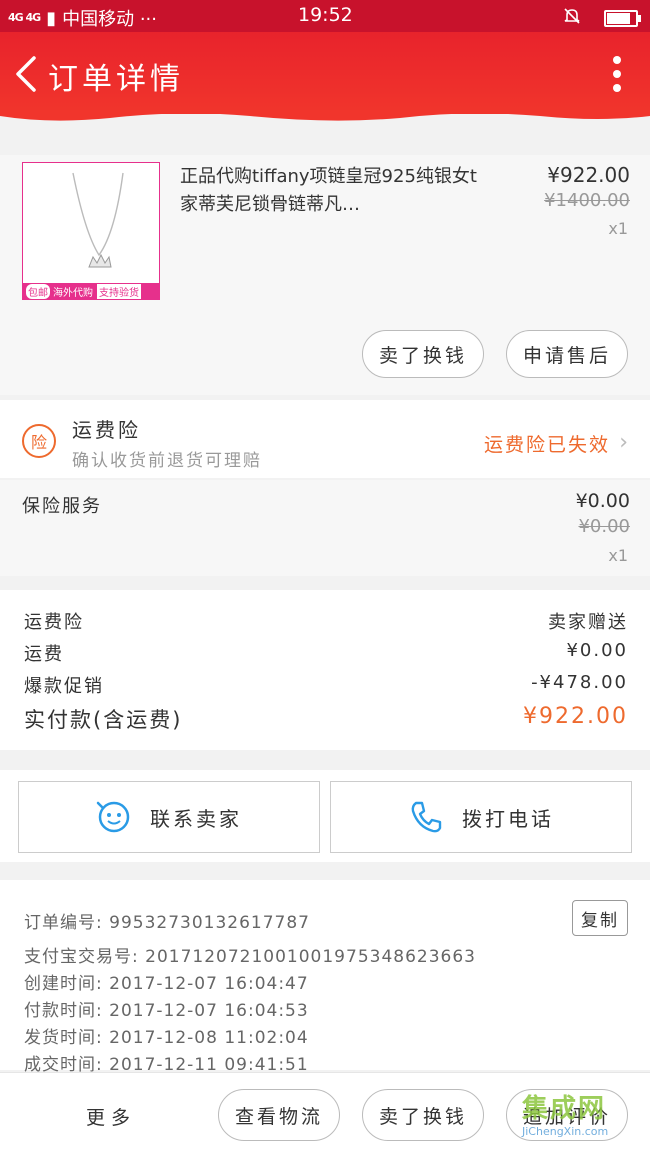 This screenshot has height=1156, width=650. What do you see at coordinates (623, 442) in the screenshot?
I see `chevron-right-icon: ›` at bounding box center [623, 442].